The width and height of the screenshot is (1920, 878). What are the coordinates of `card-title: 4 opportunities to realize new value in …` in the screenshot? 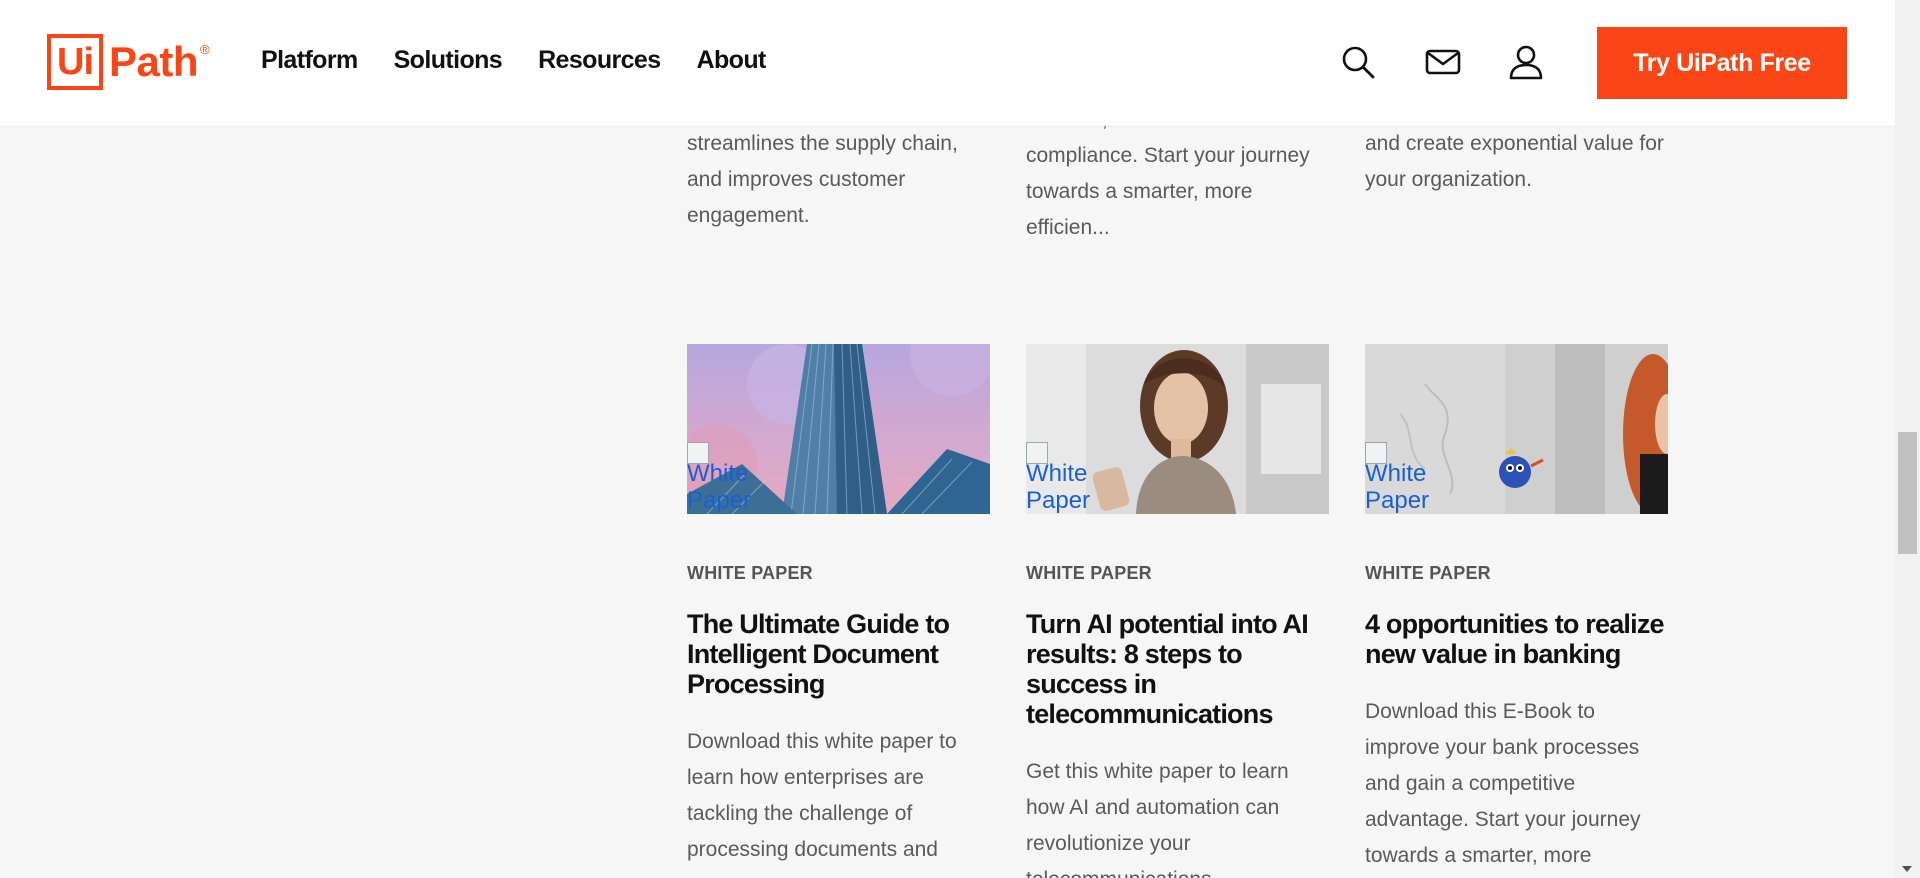 It's located at (1515, 639).